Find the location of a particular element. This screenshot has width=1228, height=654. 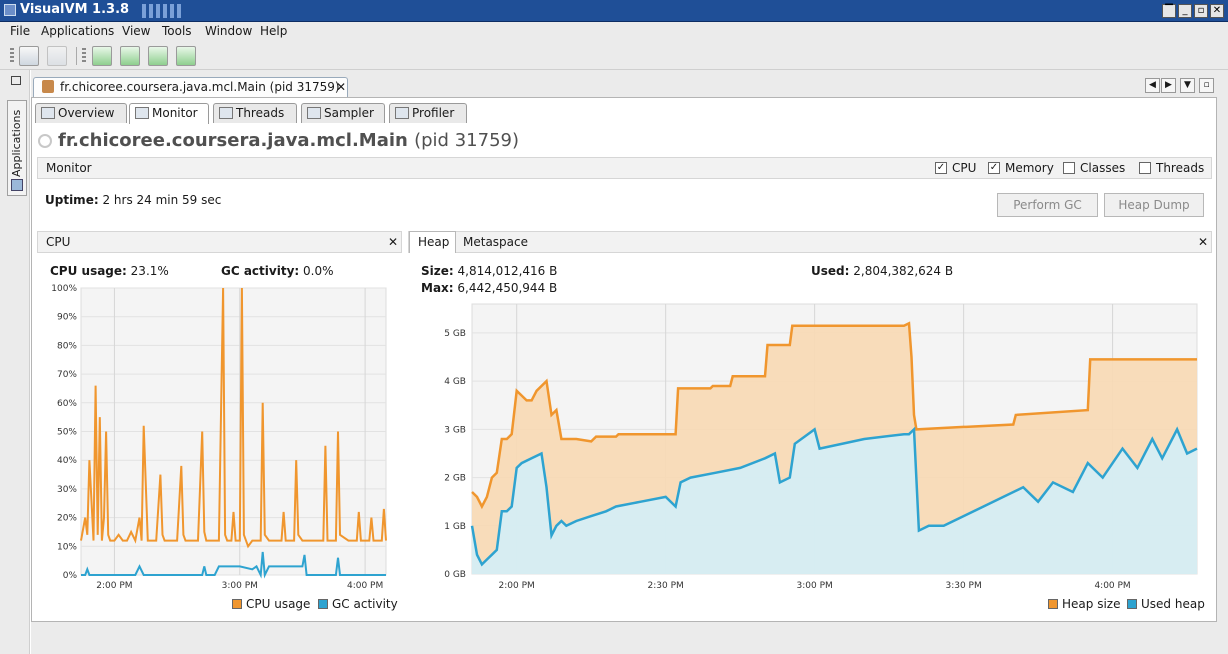

heap-dump-icon is located at coordinates (130, 56).